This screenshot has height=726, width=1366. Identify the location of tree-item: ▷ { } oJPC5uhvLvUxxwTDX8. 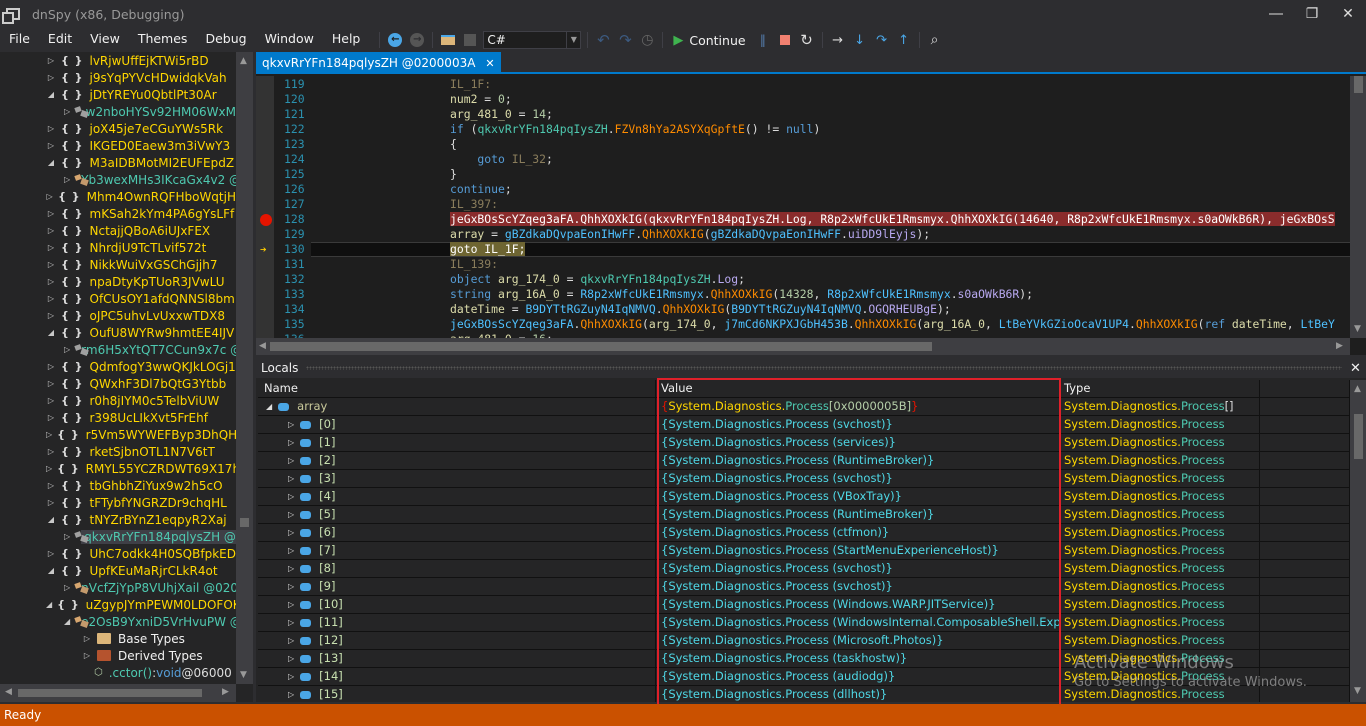
(118, 315).